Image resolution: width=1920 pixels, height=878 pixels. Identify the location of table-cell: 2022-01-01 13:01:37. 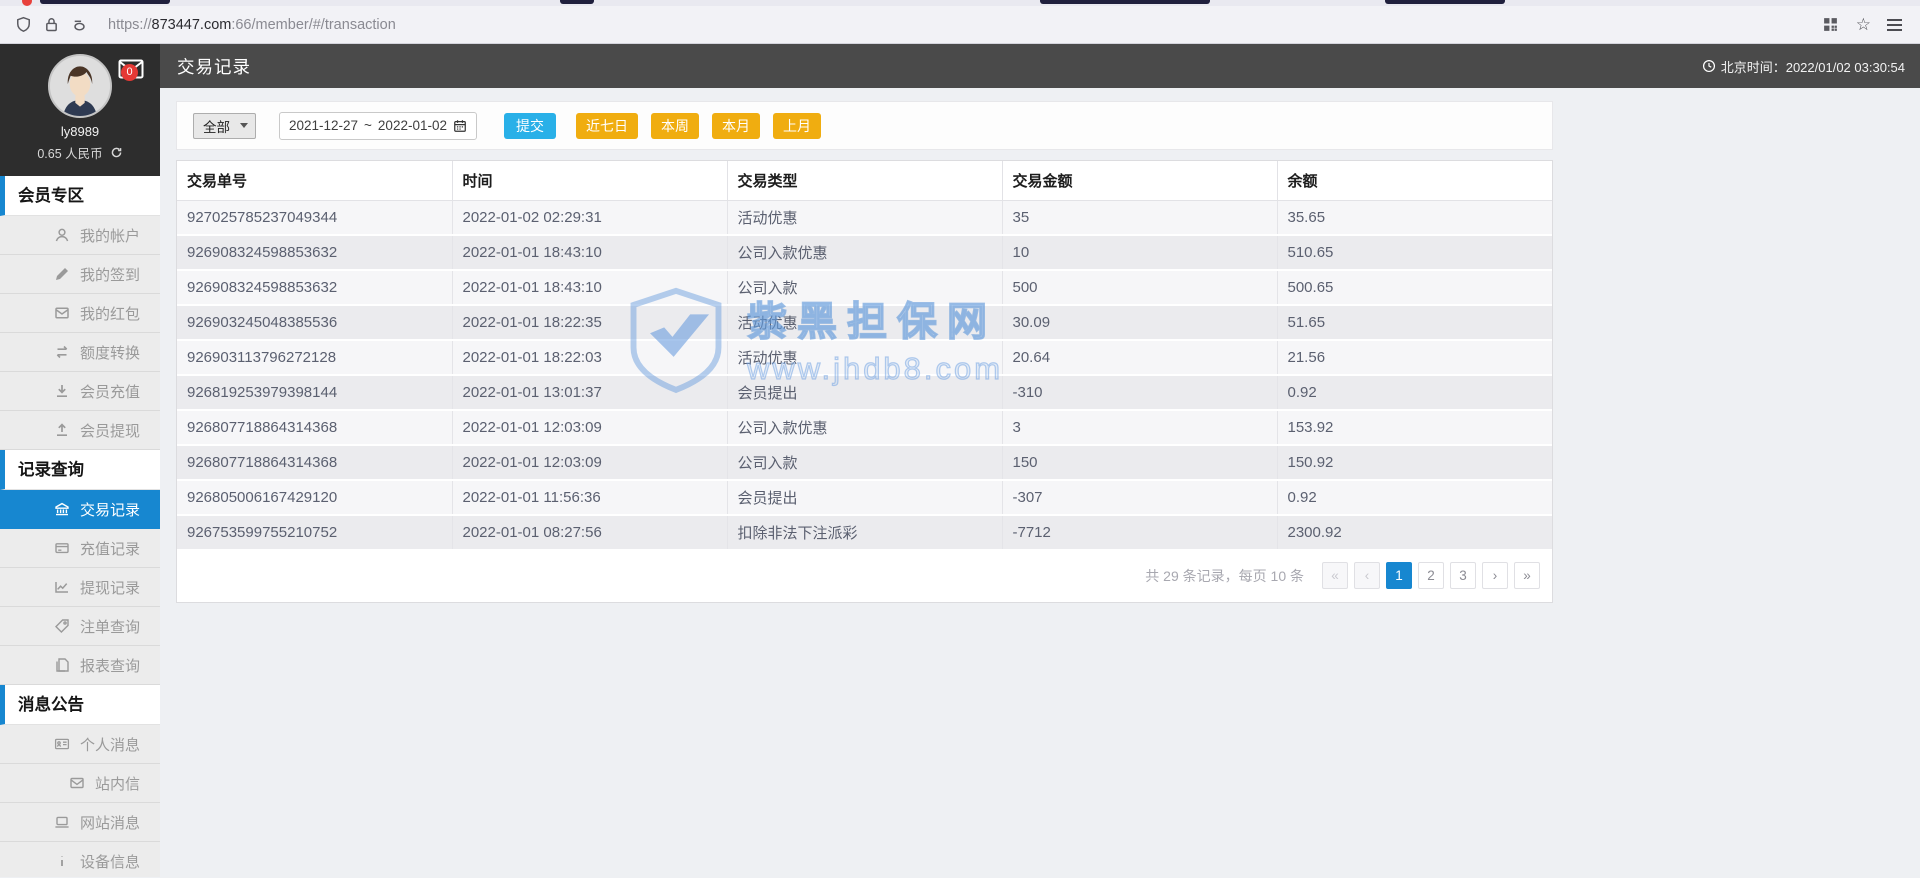
(590, 393).